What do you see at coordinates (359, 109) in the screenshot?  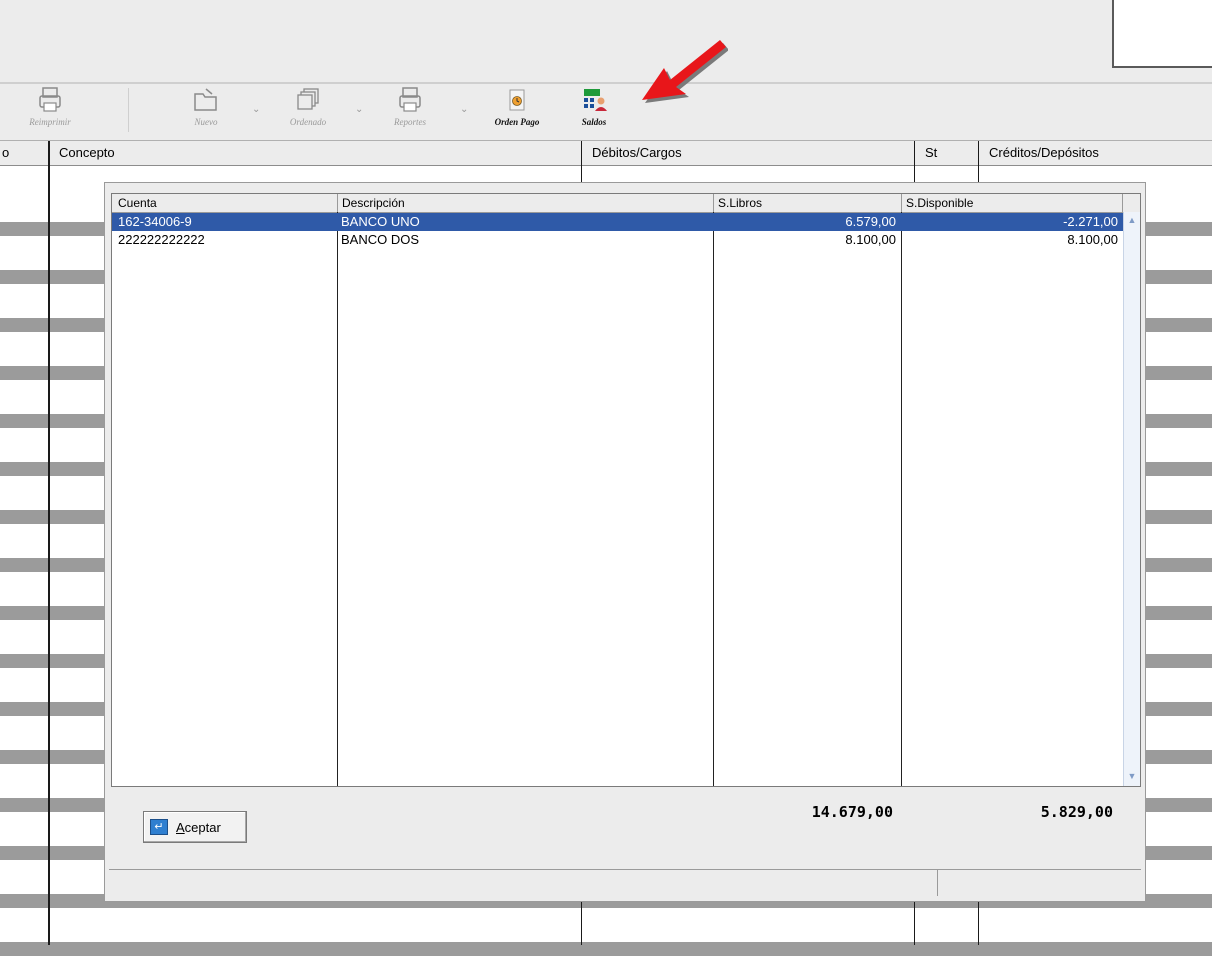 I see `ordenado-dropdown-icon: ⌄` at bounding box center [359, 109].